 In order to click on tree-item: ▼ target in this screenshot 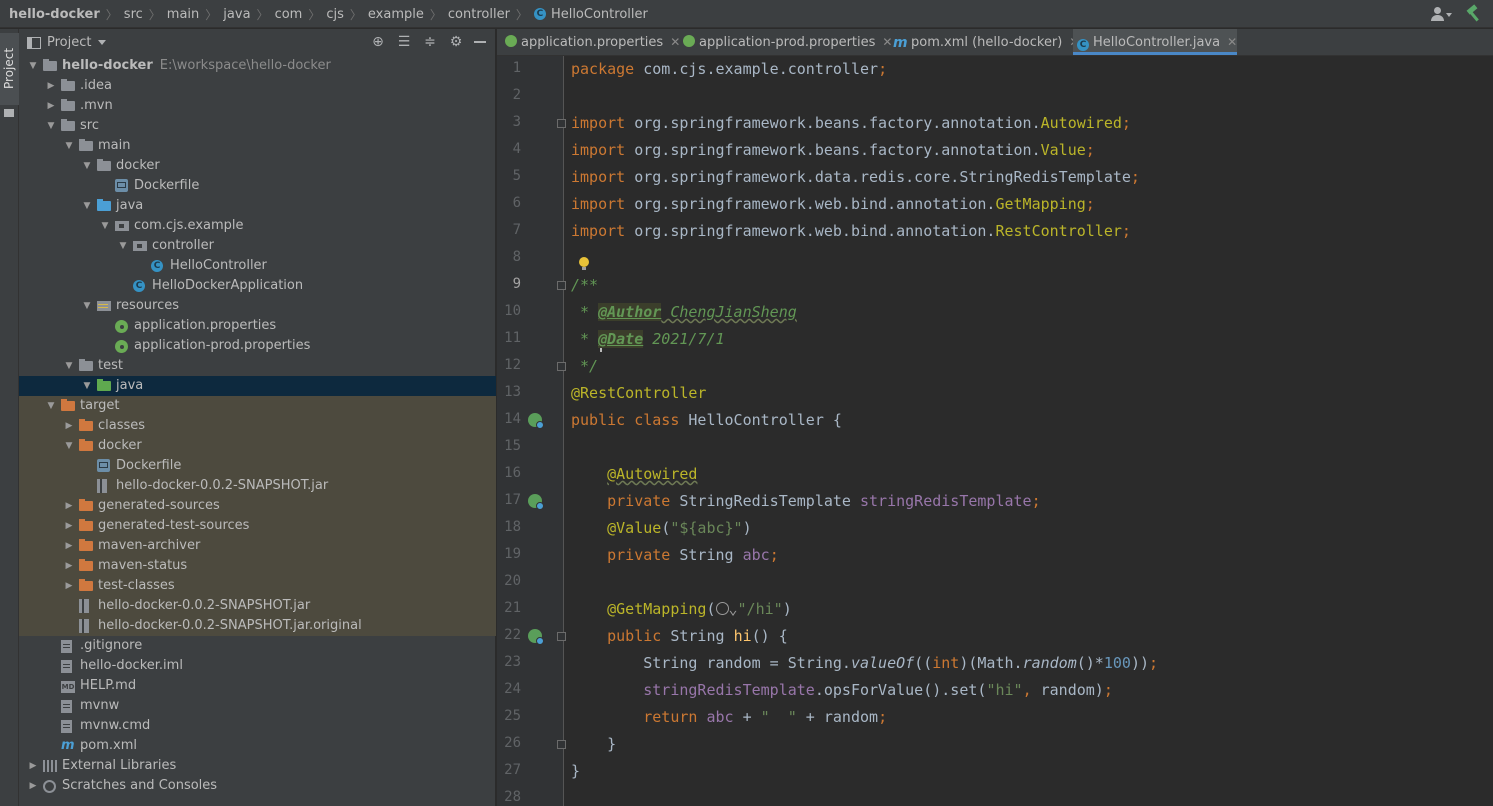, I will do `click(257, 406)`.